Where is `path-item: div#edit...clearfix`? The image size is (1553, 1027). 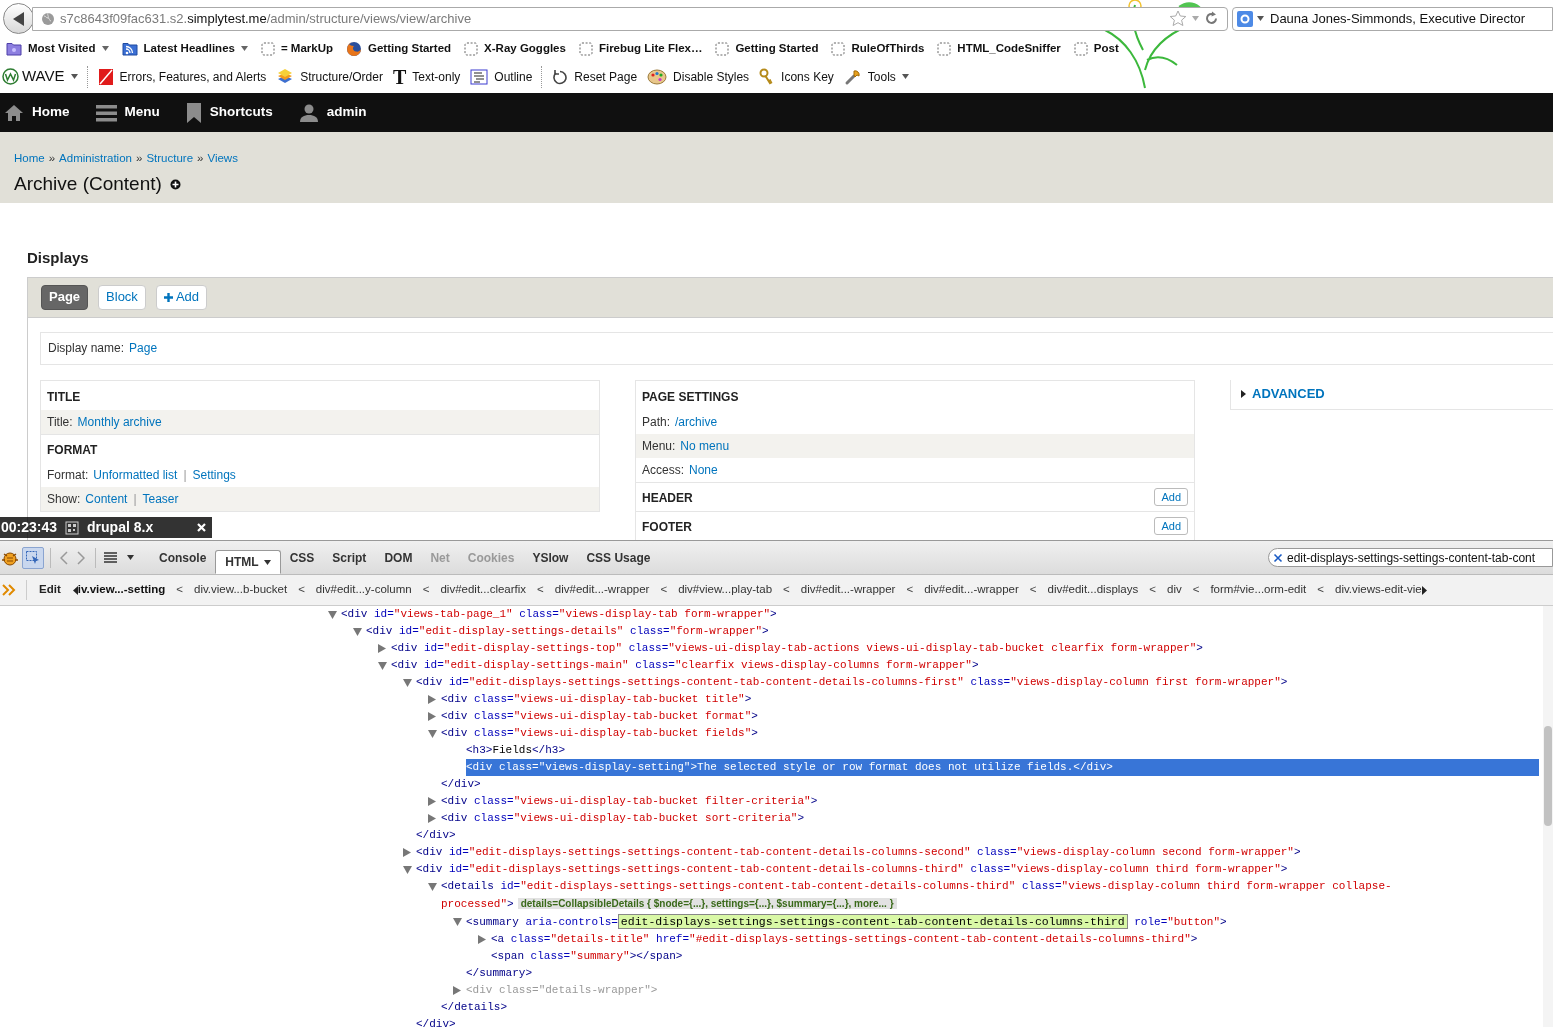
path-item: div#edit...clearfix is located at coordinates (483, 590).